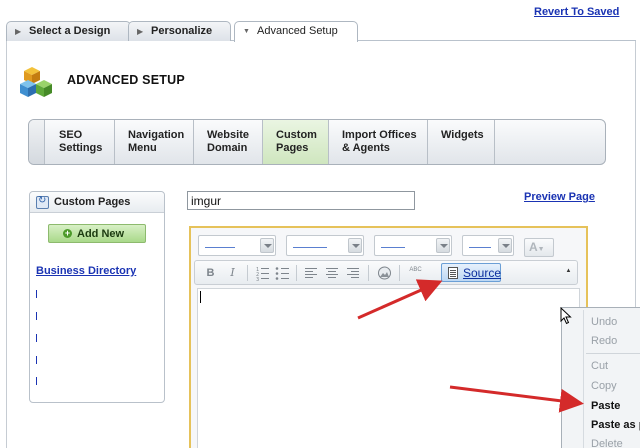 The image size is (640, 448). I want to click on tab-select-a-design: ▶ Select a Design, so click(68, 31).